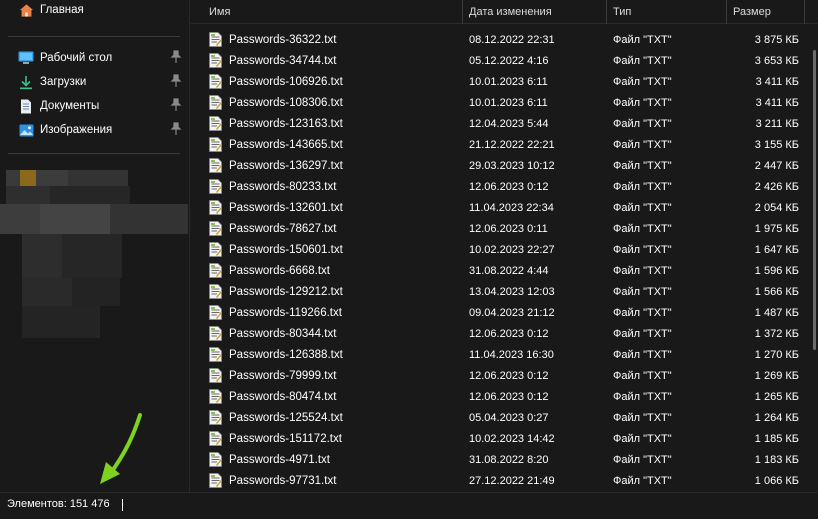 This screenshot has width=818, height=519. I want to click on sidebar-item-pictures: Изображения, so click(102, 130).